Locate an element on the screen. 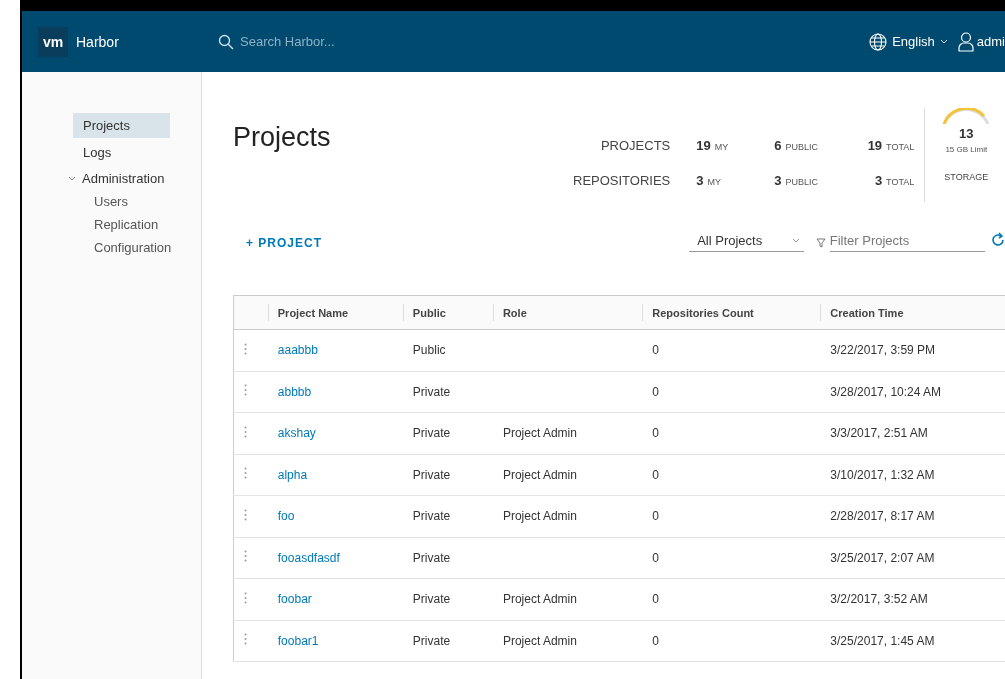 The image size is (1005, 679). table-cell: 3/3/2017, 2:51 AM is located at coordinates (879, 433).